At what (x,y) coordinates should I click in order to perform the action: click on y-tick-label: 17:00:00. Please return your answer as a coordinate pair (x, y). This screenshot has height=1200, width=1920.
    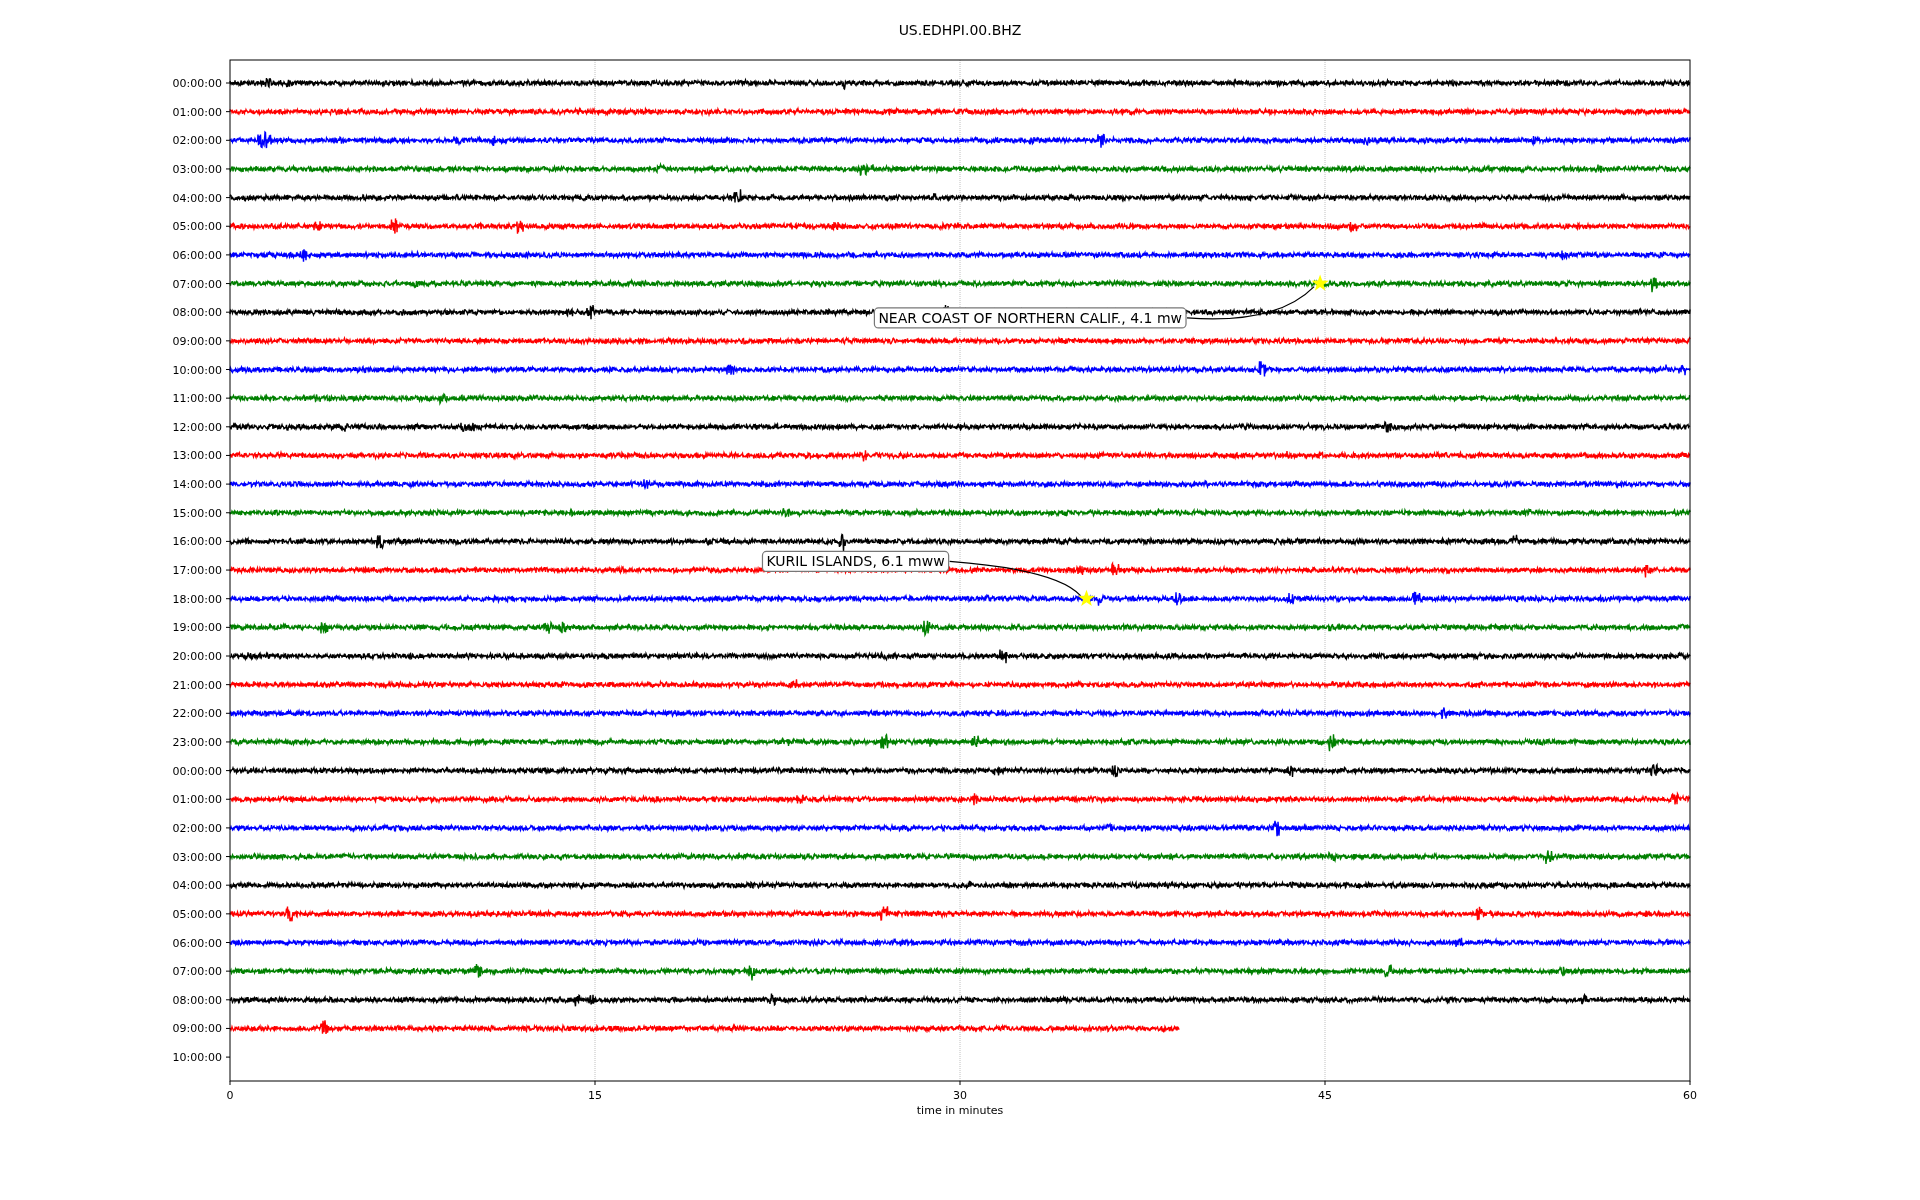
    Looking at the image, I should click on (197, 571).